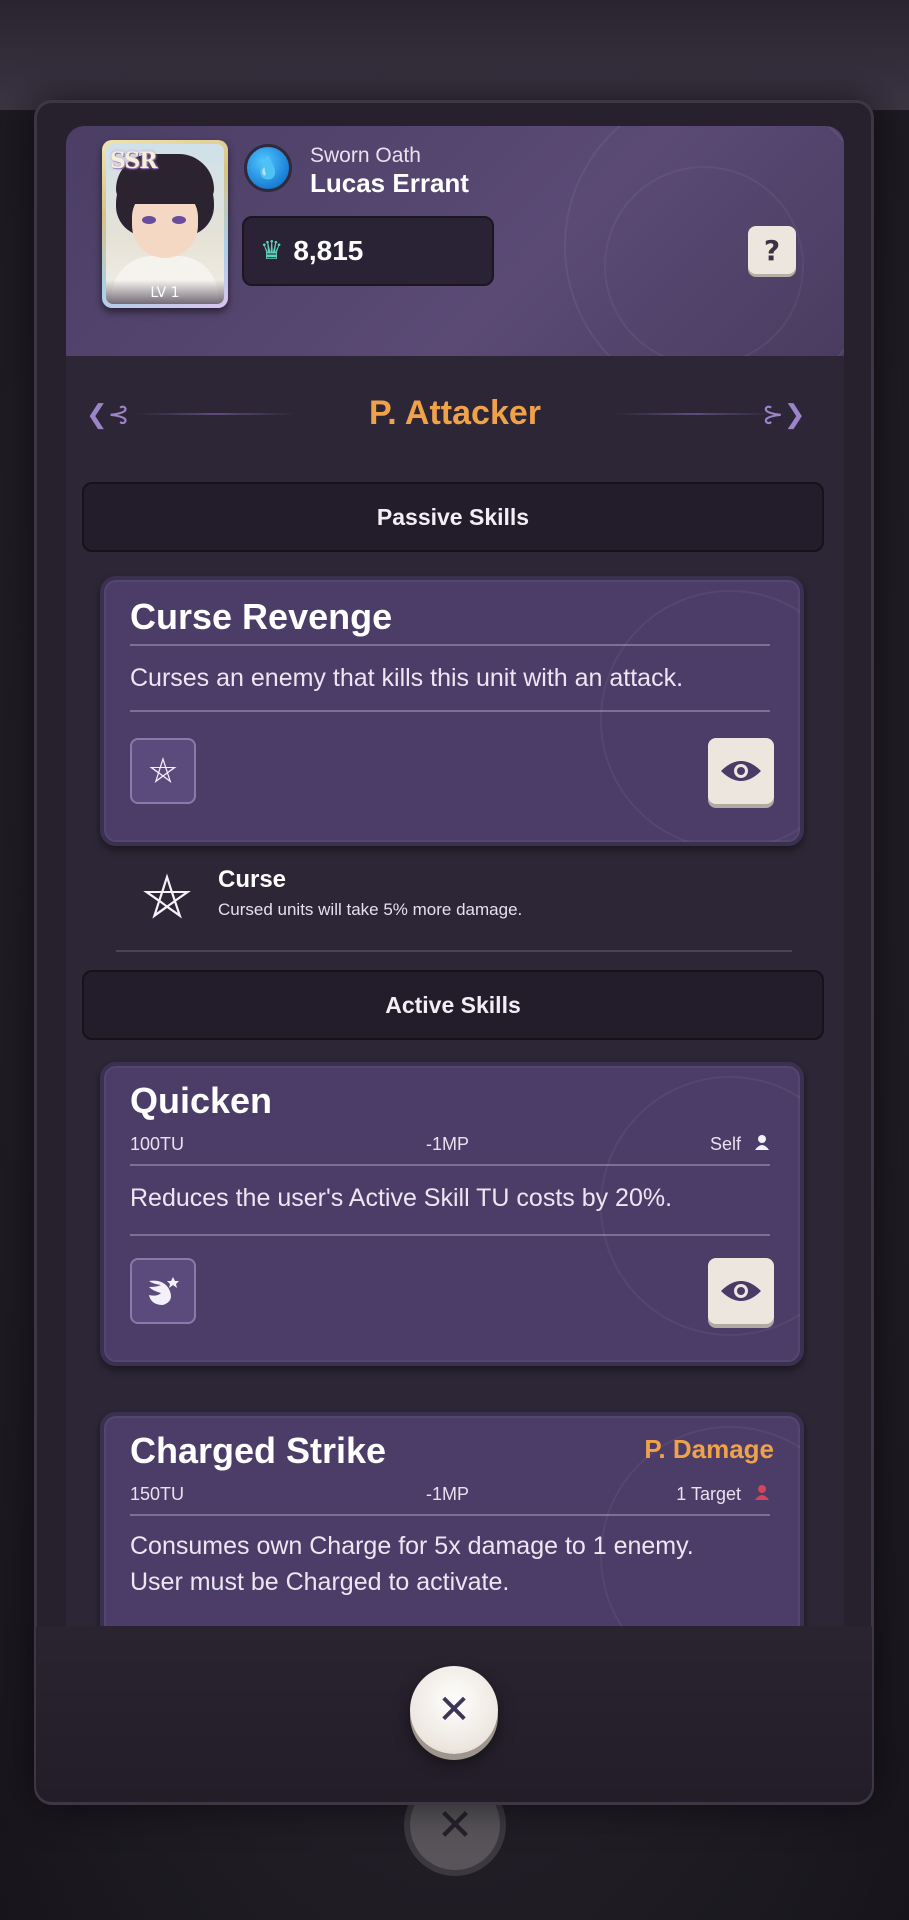 The image size is (909, 1920). What do you see at coordinates (740, 1144) in the screenshot?
I see `skill-target: Self` at bounding box center [740, 1144].